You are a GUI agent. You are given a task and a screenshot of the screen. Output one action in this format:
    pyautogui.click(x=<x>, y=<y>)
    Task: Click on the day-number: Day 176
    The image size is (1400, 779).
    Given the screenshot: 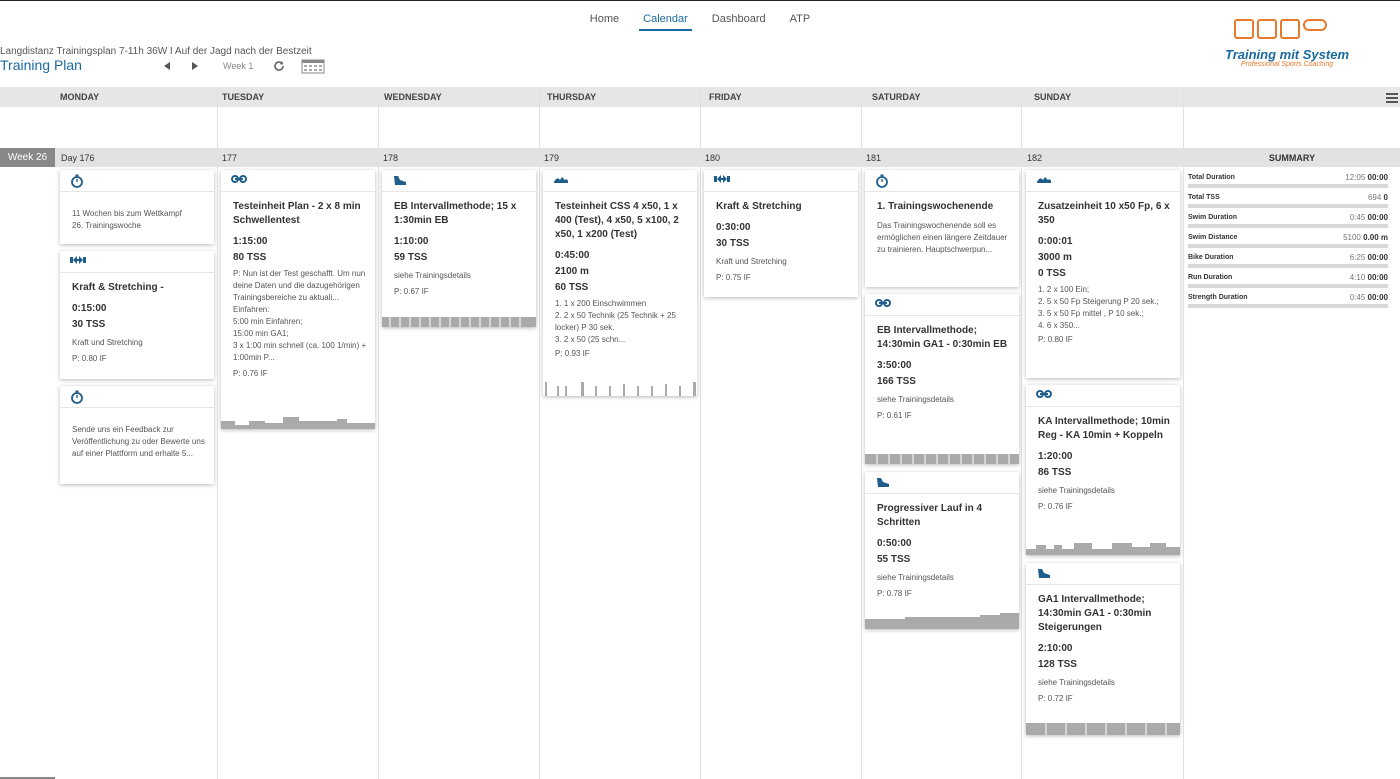 What is the action you would take?
    pyautogui.click(x=78, y=158)
    